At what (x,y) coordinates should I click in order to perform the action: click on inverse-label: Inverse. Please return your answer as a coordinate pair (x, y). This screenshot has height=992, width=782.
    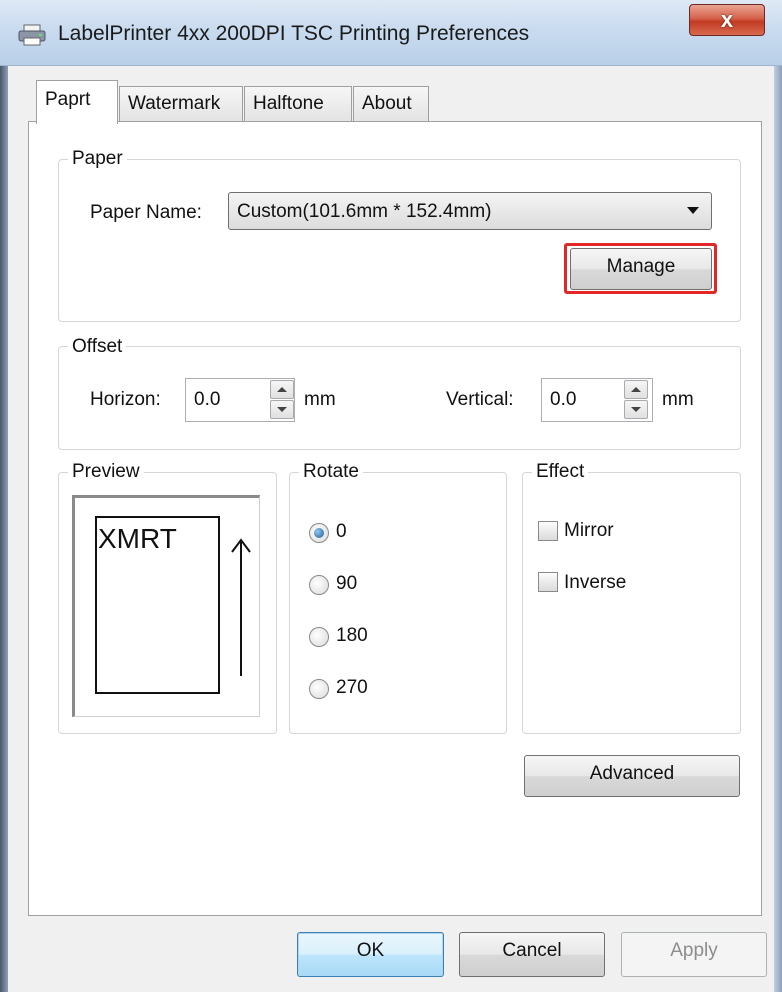
    Looking at the image, I should click on (595, 583).